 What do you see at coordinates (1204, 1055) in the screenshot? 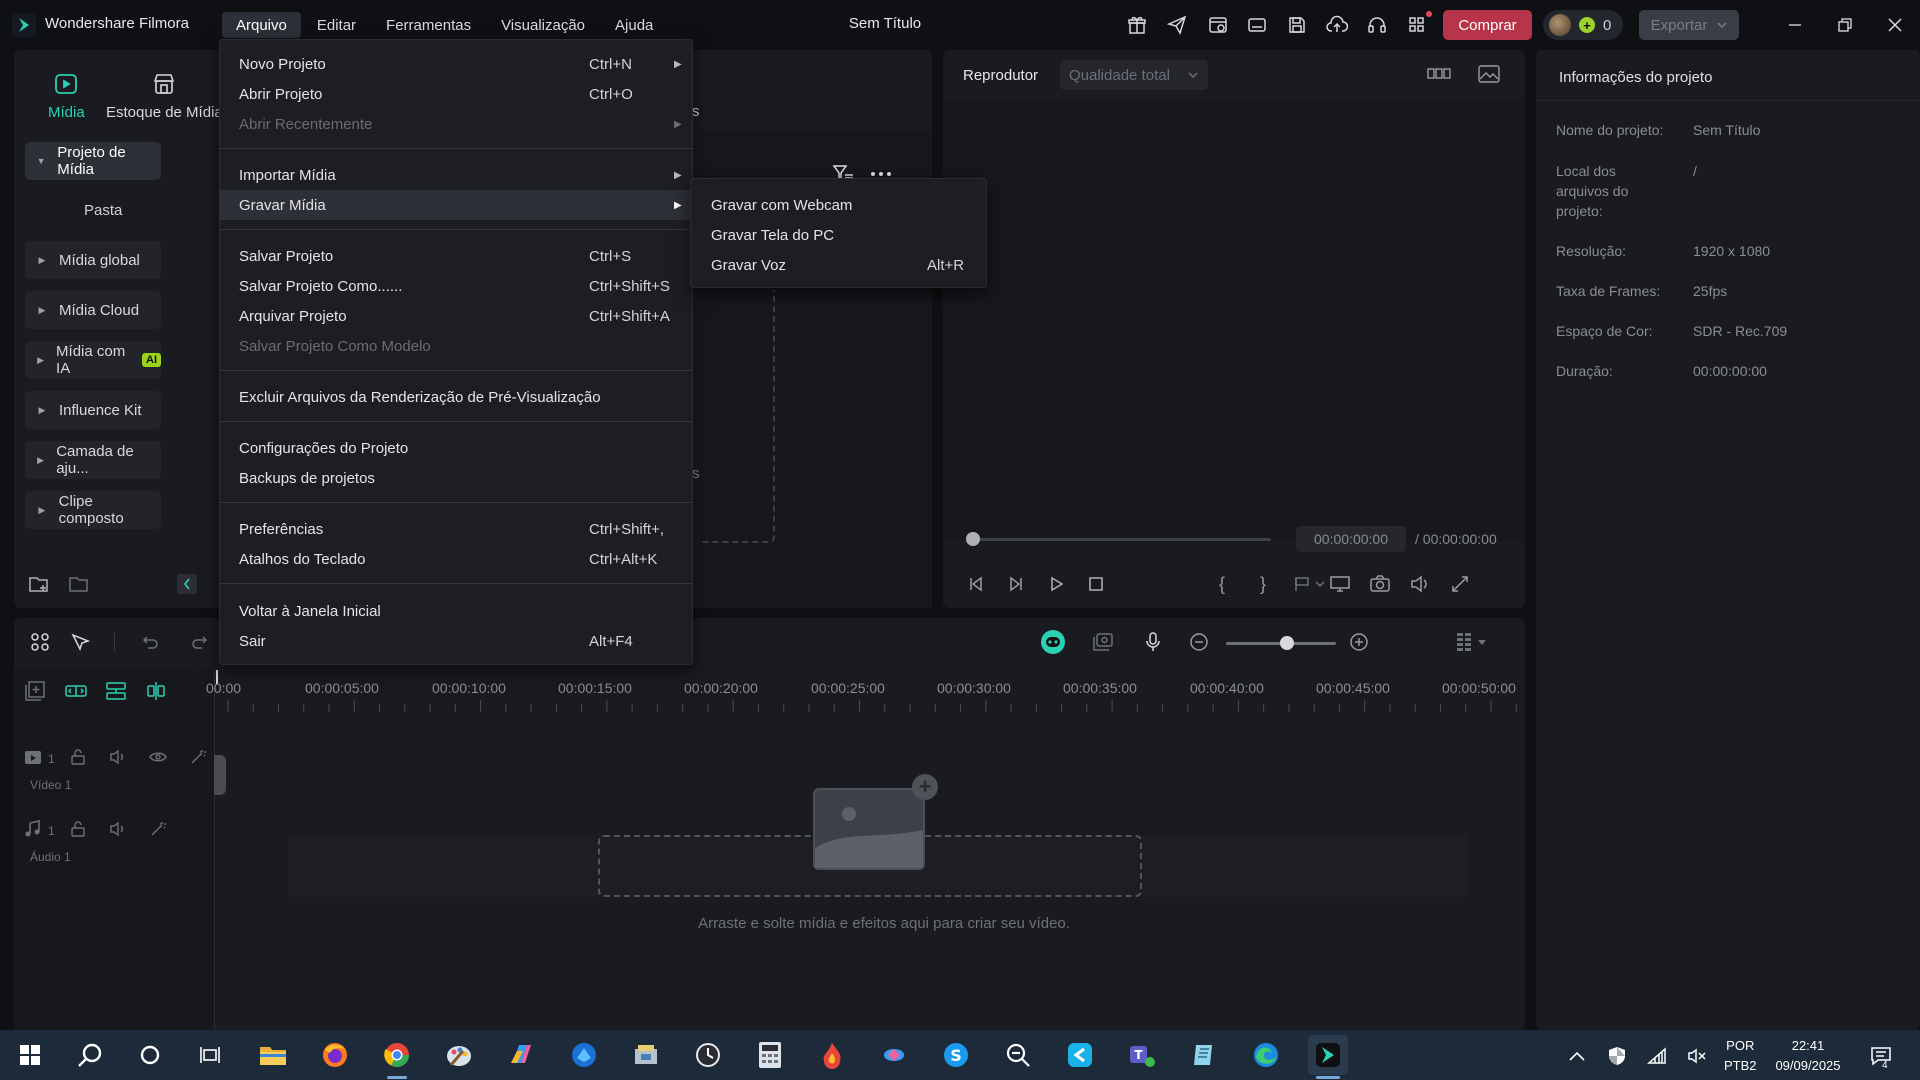
I see `notepad-icon` at bounding box center [1204, 1055].